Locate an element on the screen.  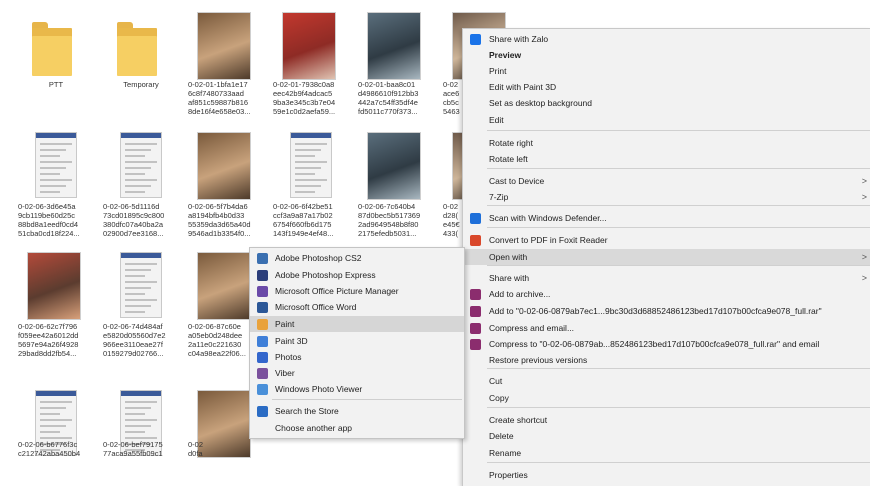
menu-item-properties: Properties is located at coordinates (666, 475).